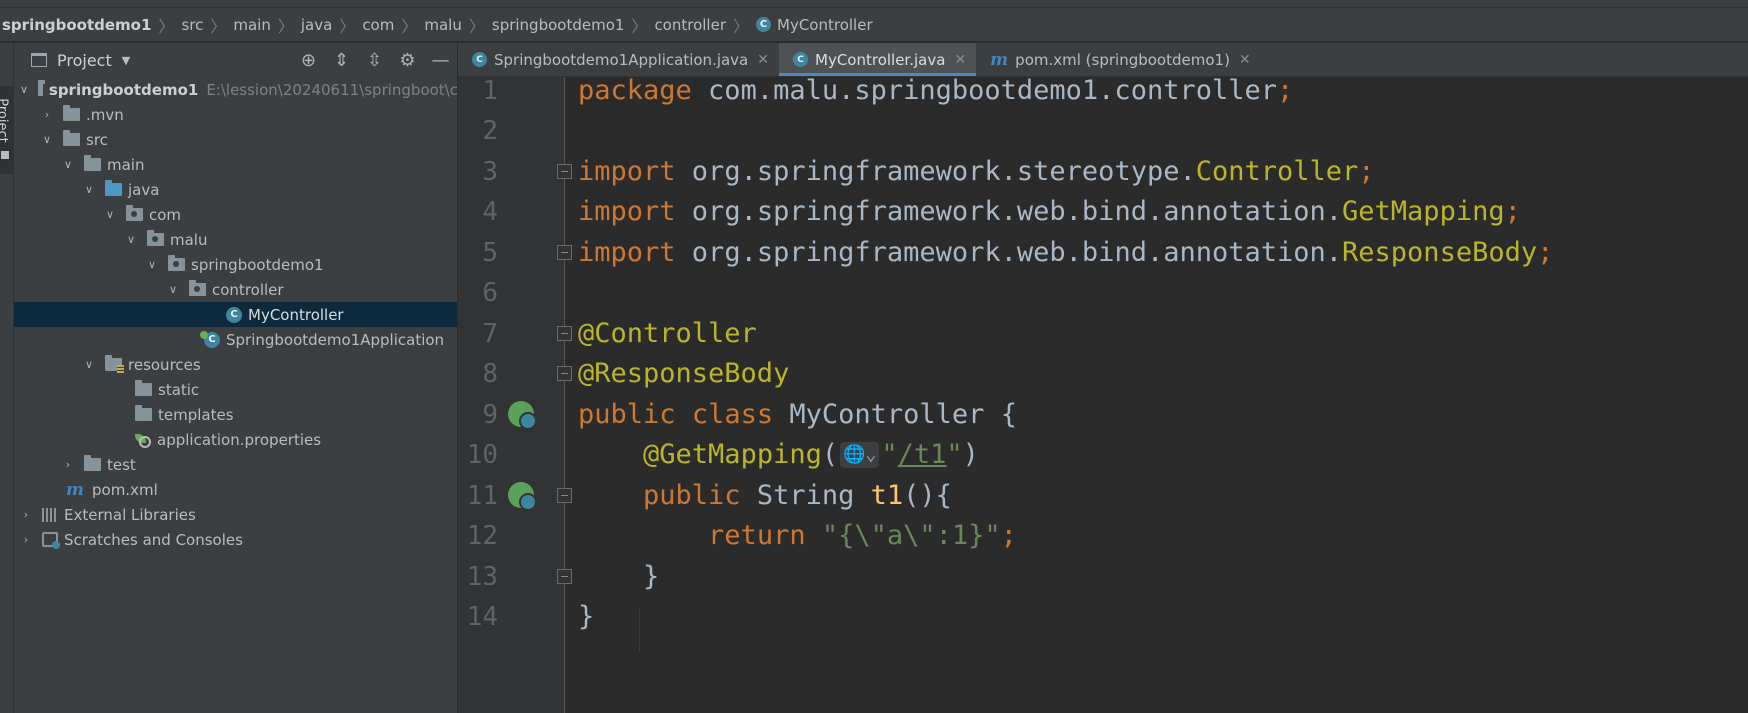 The image size is (1748, 713). What do you see at coordinates (522, 415) in the screenshot?
I see `spring-bean-gutter-icon` at bounding box center [522, 415].